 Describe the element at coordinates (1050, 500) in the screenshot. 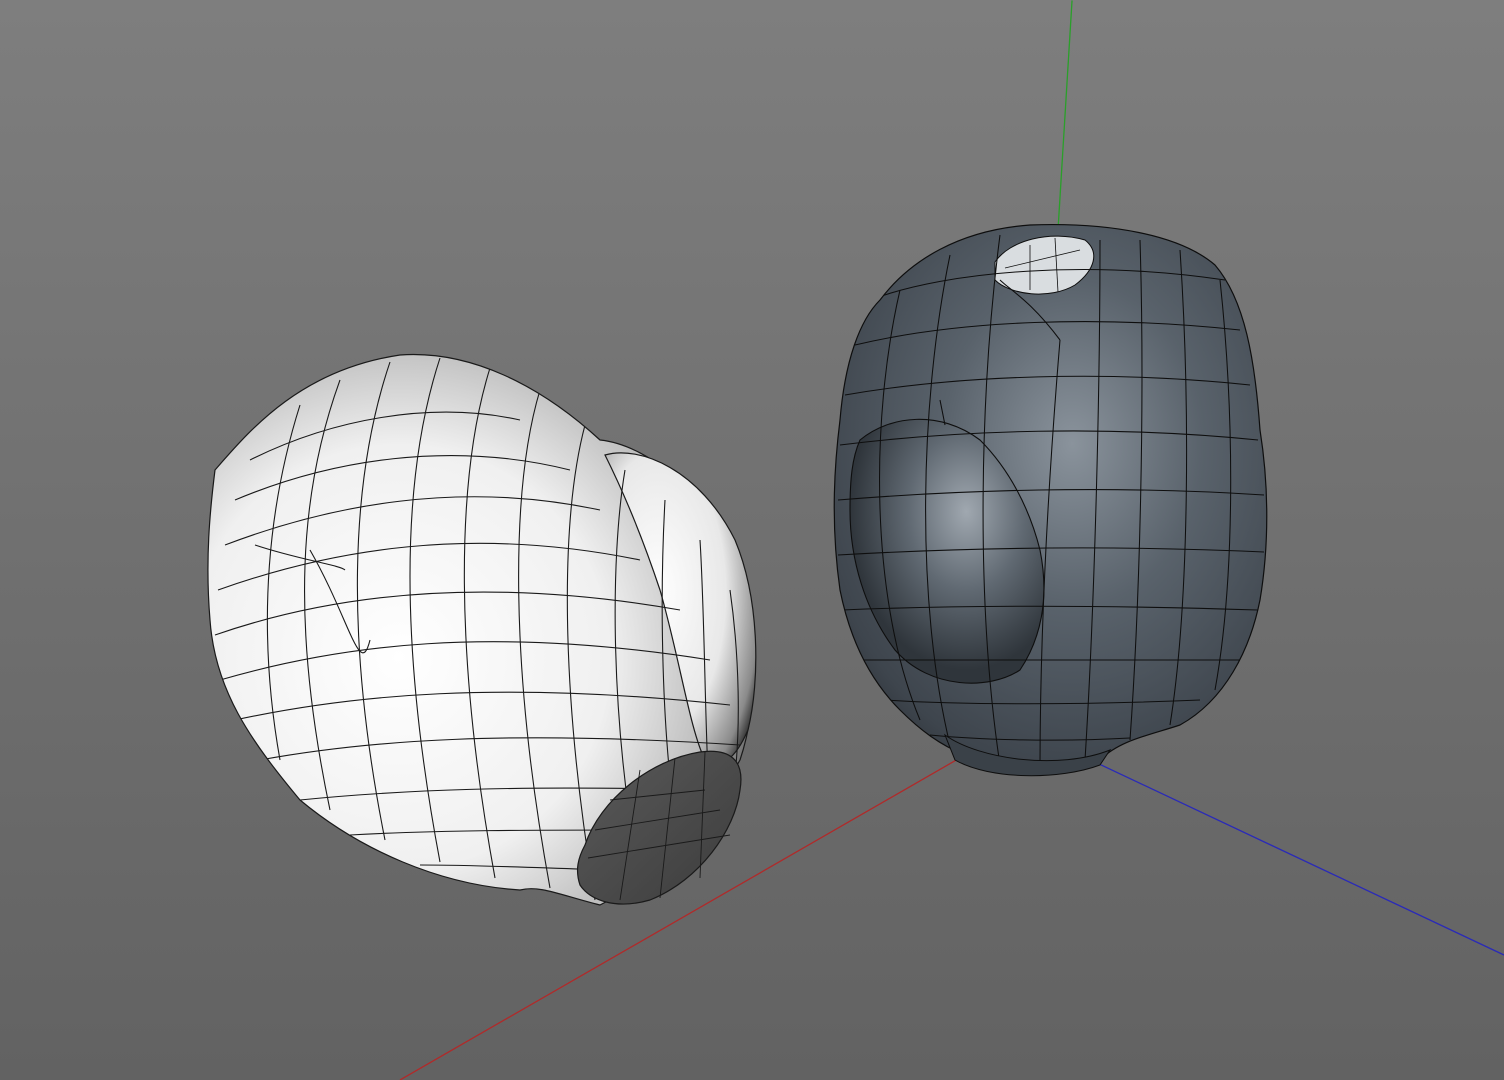

I see `dark-vase-mesh` at that location.